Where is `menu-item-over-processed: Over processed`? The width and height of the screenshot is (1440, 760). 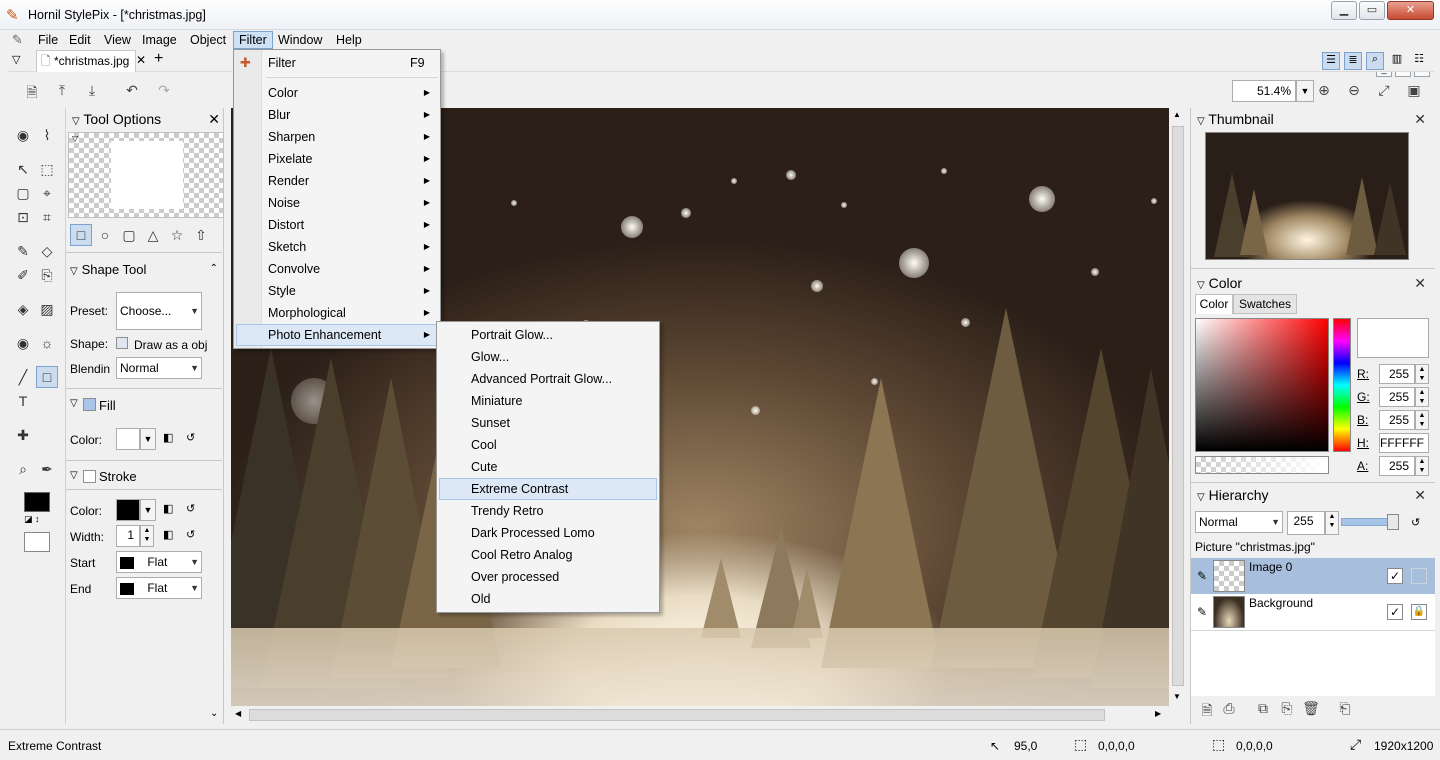 menu-item-over-processed: Over processed is located at coordinates (548, 577).